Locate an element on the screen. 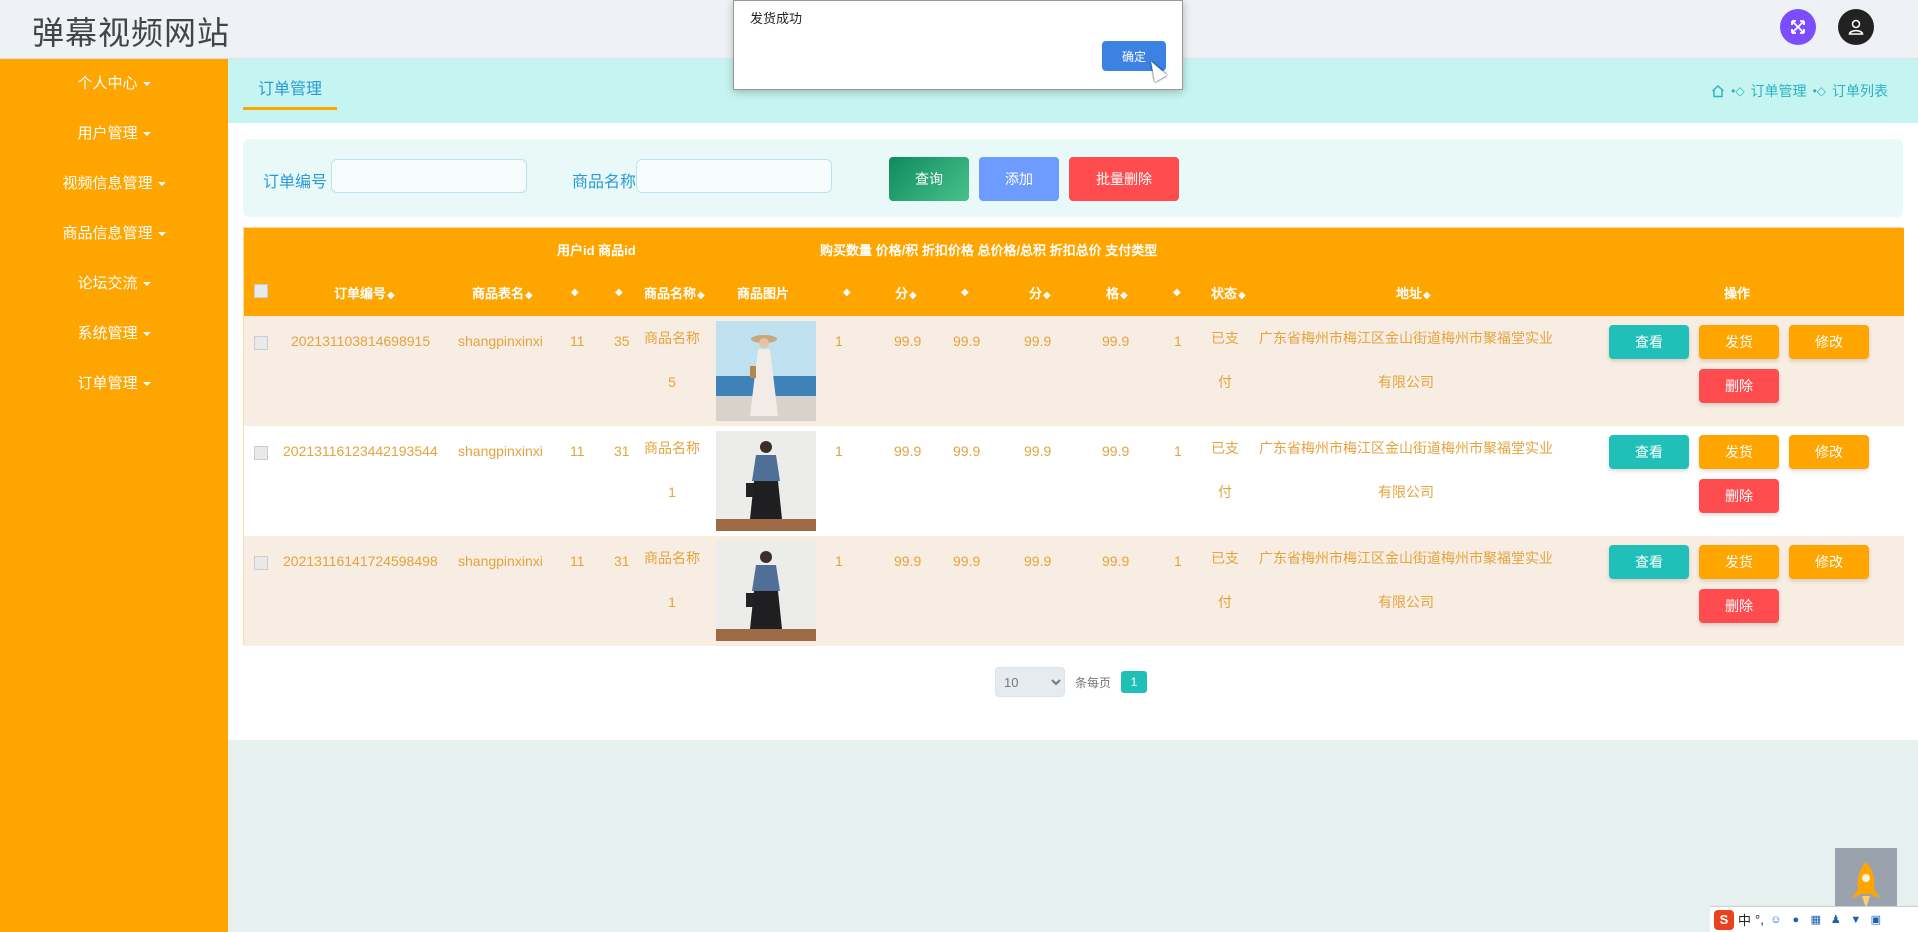  pagination: 10 条每页 1 is located at coordinates (1071, 682).